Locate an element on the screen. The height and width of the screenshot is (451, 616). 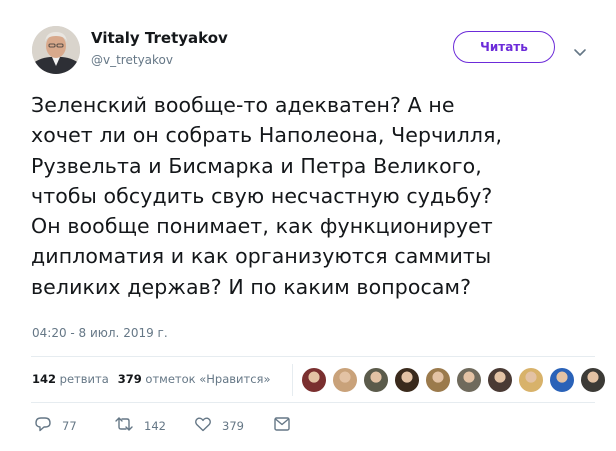
author-name: Vitaly Tretyakov is located at coordinates (159, 38).